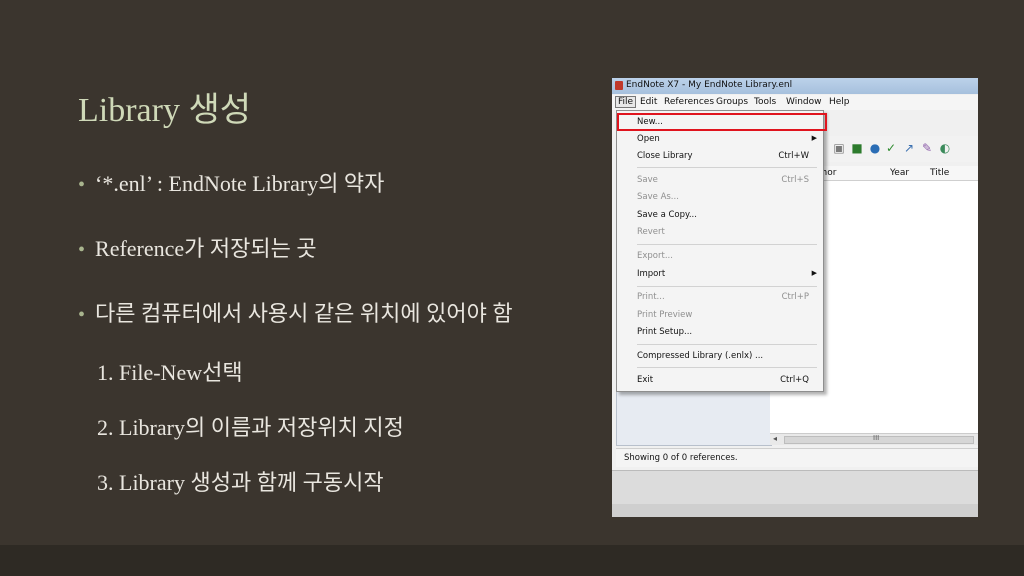 The width and height of the screenshot is (1024, 576). What do you see at coordinates (645, 380) in the screenshot?
I see `menu-item-exit: Exit` at bounding box center [645, 380].